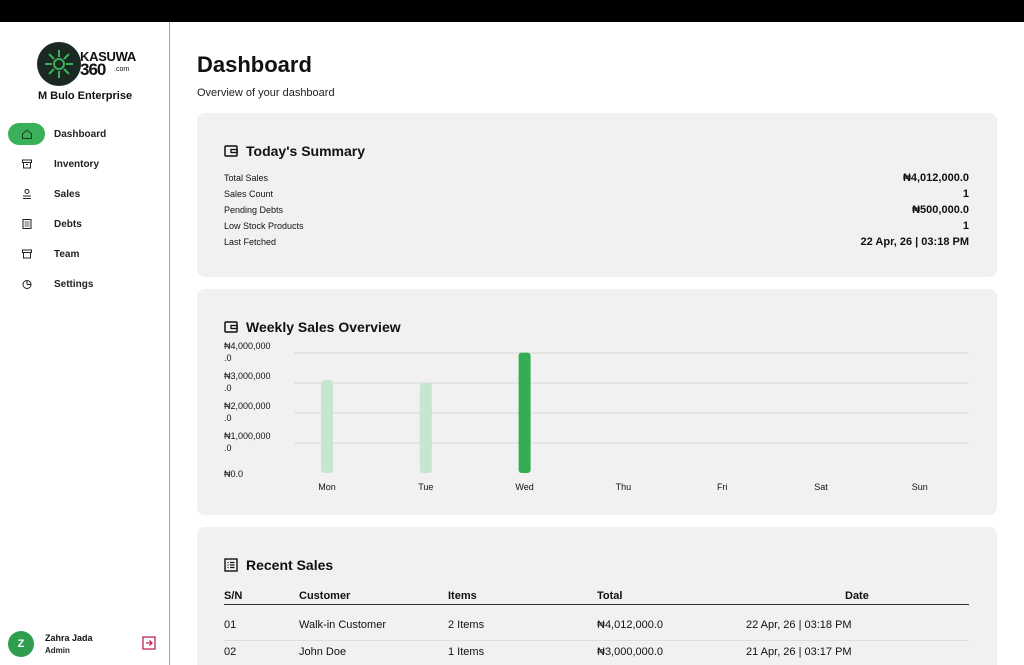 Image resolution: width=1024 pixels, height=665 pixels. What do you see at coordinates (247, 436) in the screenshot?
I see `y-tick-label: ₦1,000,000` at bounding box center [247, 436].